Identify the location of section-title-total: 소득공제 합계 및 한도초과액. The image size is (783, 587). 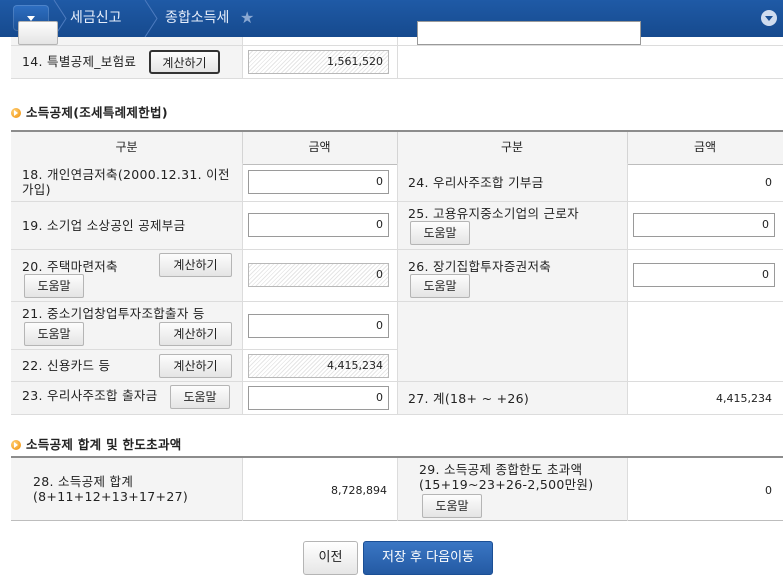
(96, 443).